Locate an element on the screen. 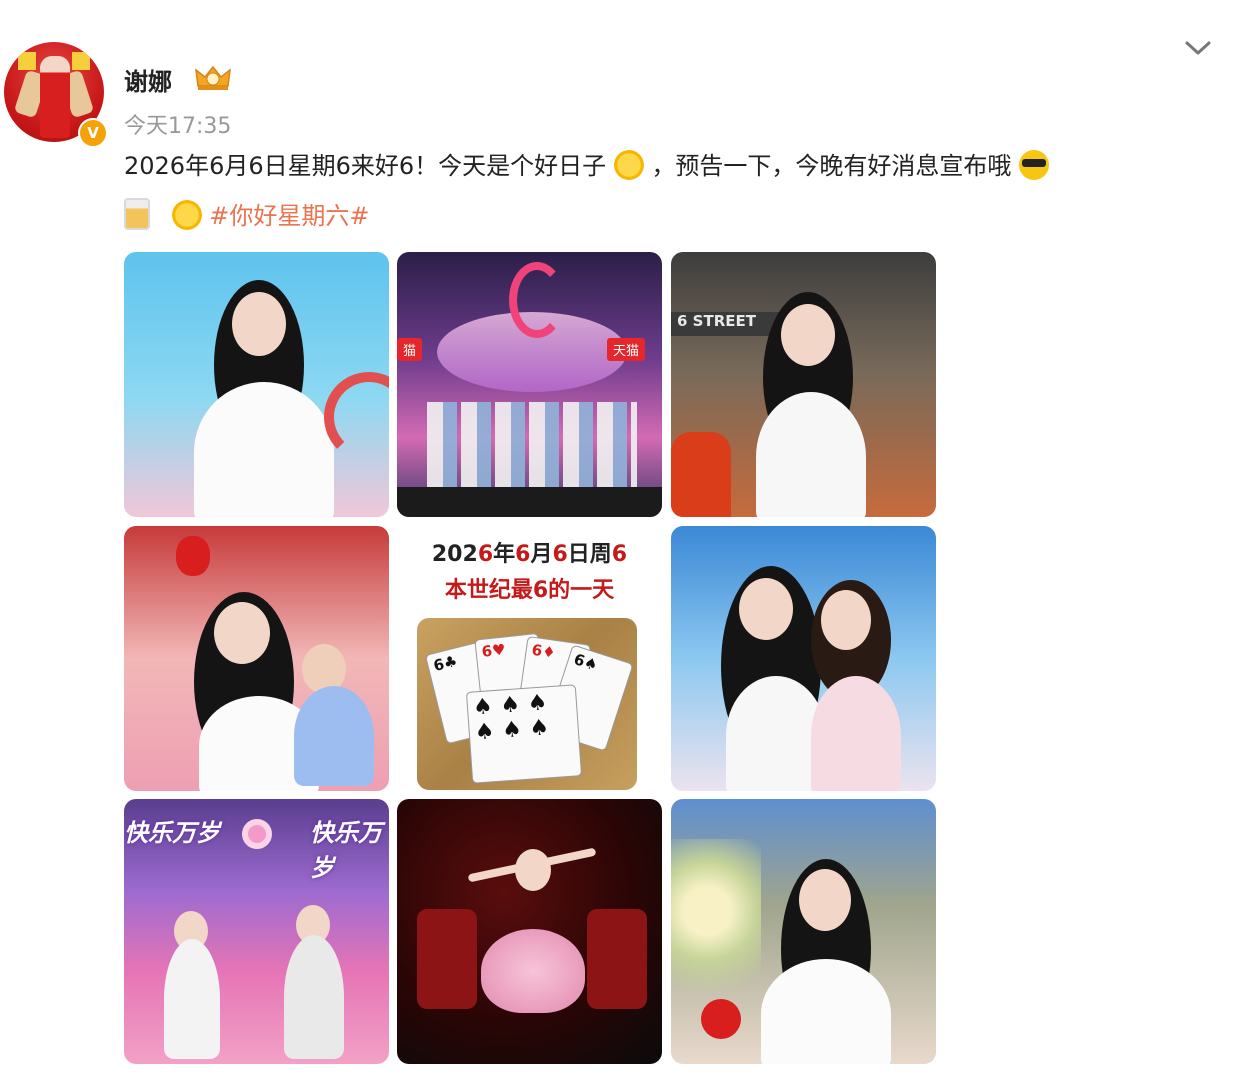  poster-subtitle: 本世纪最6的一天 is located at coordinates (529, 590).